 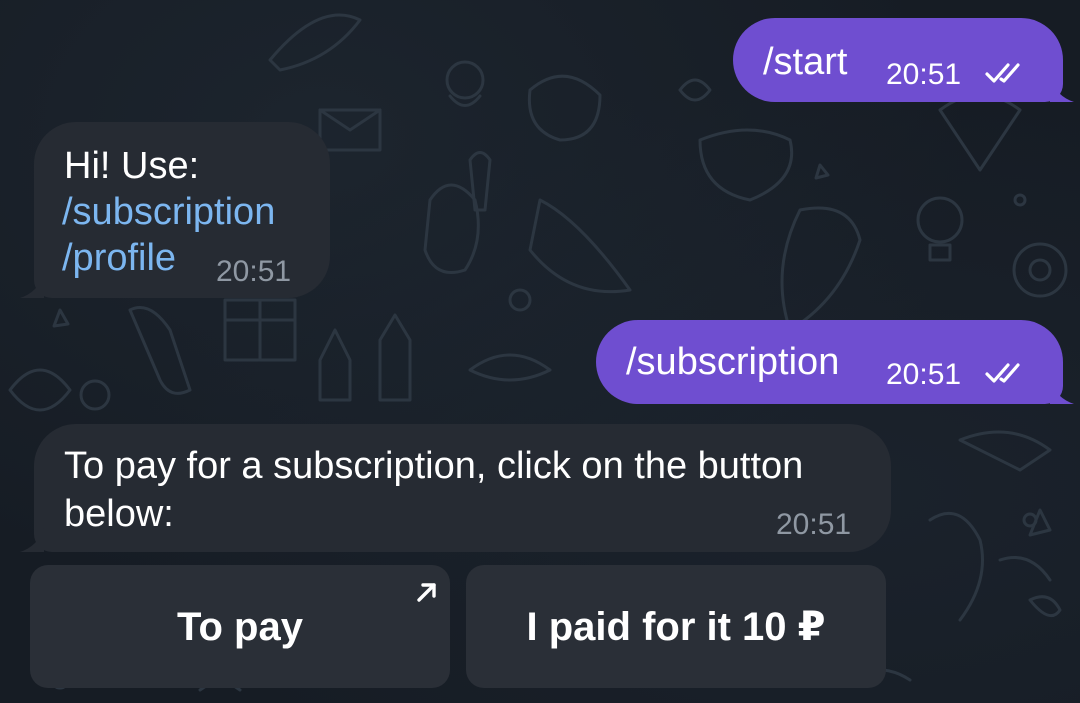 I want to click on i-paid-button: I paid for it 10 ₽, so click(x=676, y=626).